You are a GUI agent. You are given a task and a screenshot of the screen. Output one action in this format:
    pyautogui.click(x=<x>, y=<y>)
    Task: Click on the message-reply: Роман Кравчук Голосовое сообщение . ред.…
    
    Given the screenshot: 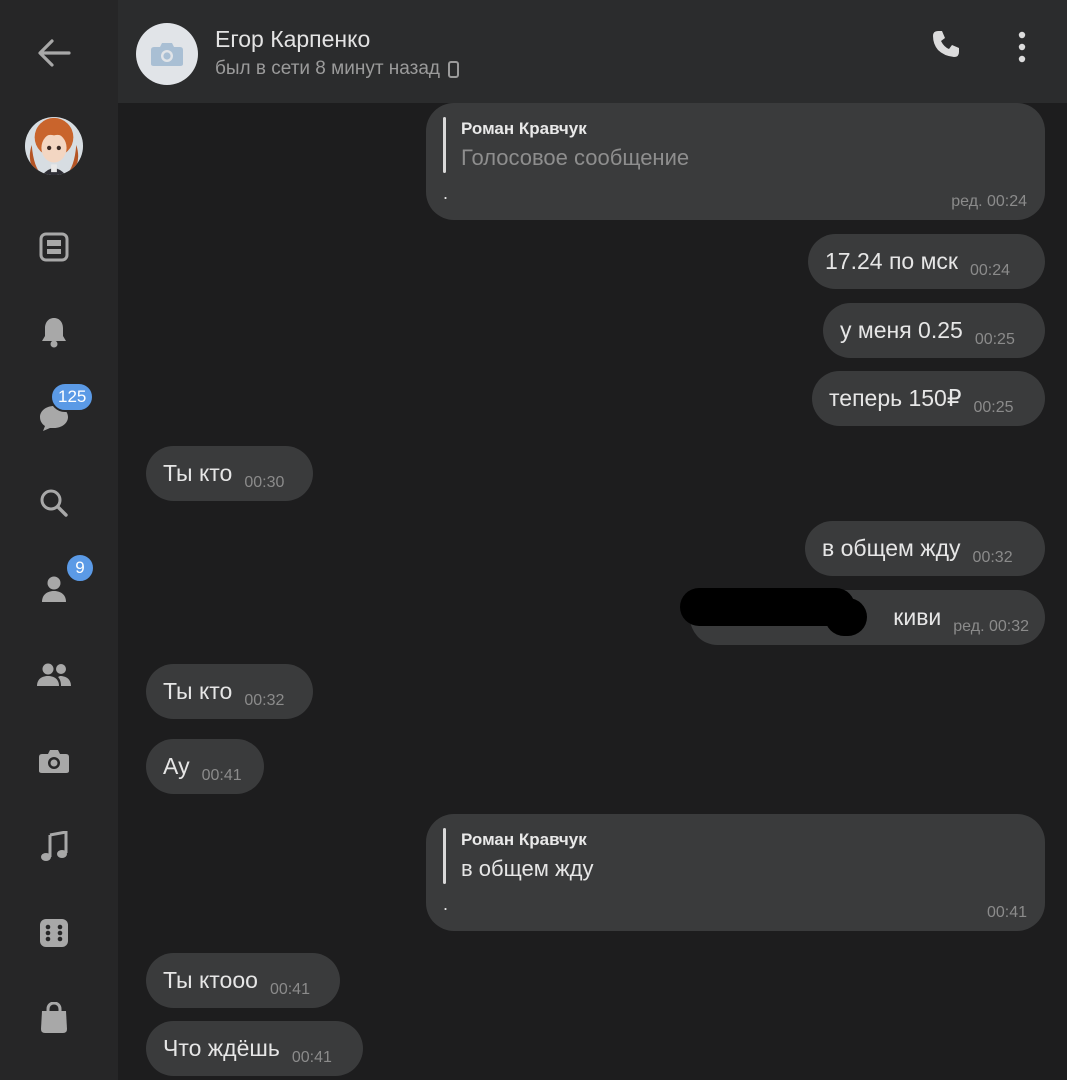 What is the action you would take?
    pyautogui.click(x=735, y=161)
    